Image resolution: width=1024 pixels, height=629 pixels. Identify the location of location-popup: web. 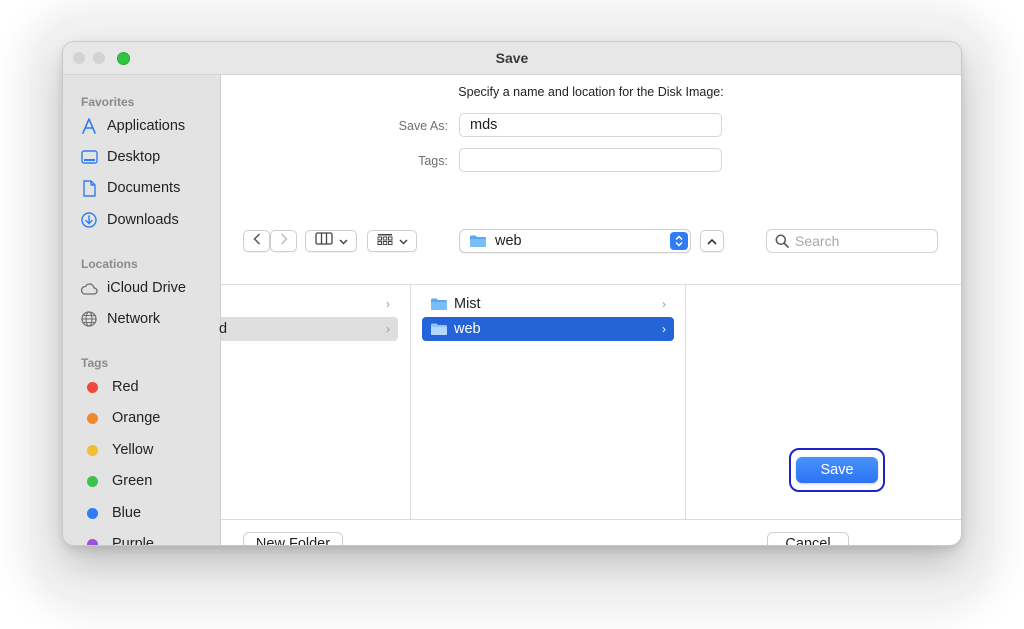
(575, 241).